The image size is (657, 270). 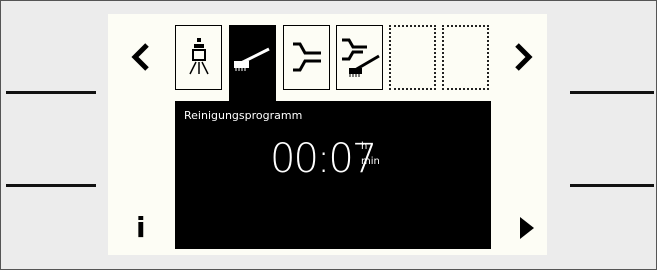 I want to click on pipe-icon, so click(x=307, y=57).